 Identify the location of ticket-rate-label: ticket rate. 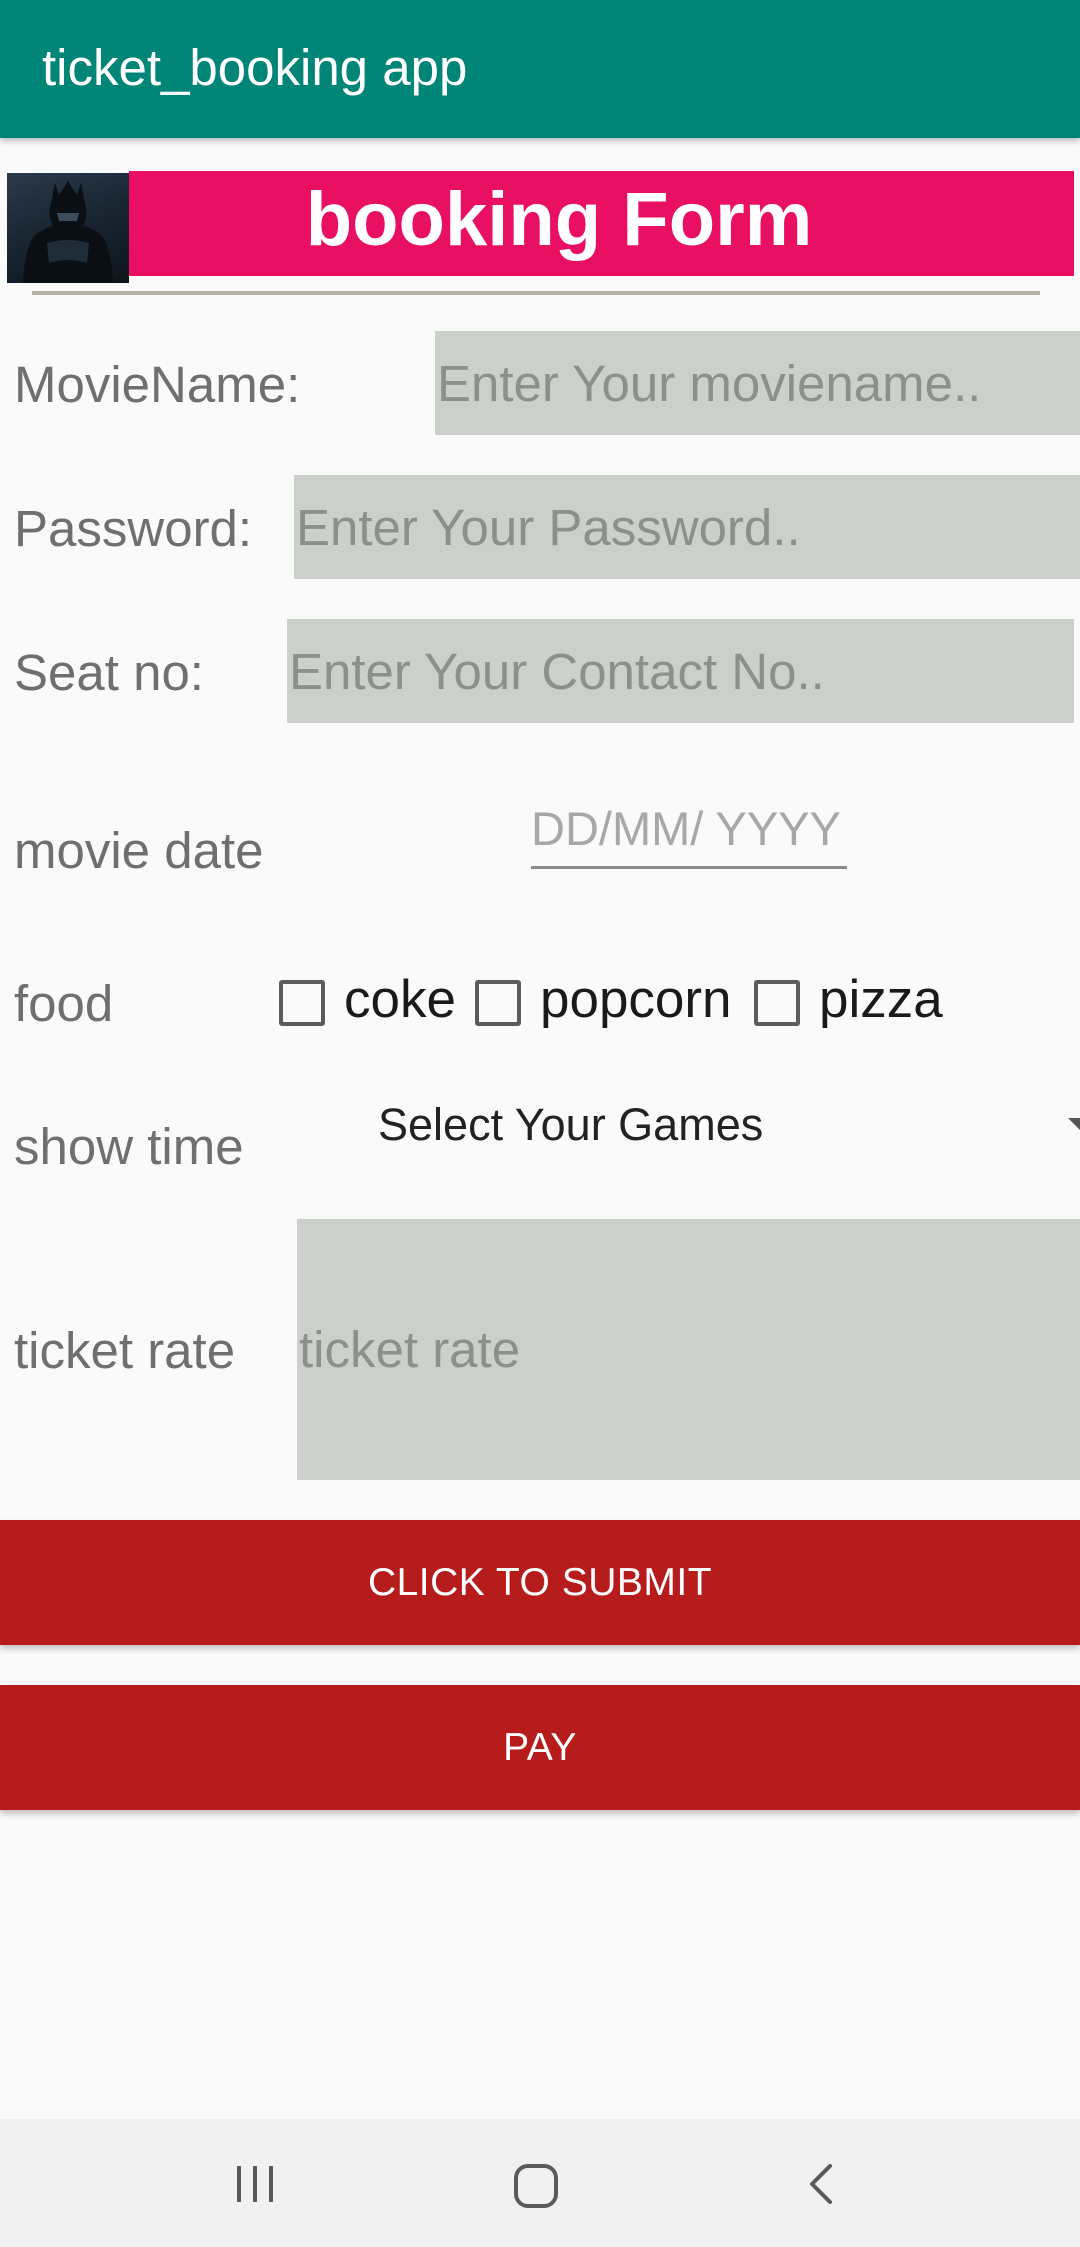
(125, 1350).